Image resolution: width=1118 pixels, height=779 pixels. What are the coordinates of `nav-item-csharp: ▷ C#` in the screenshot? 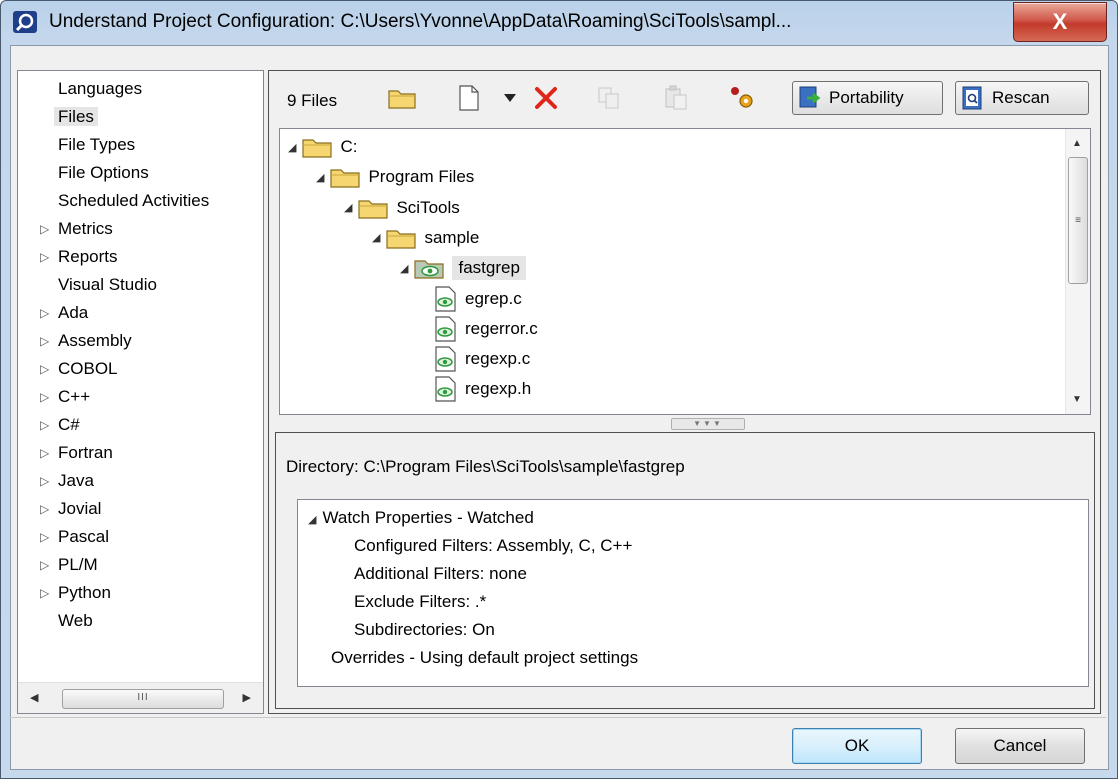 It's located at (140, 425).